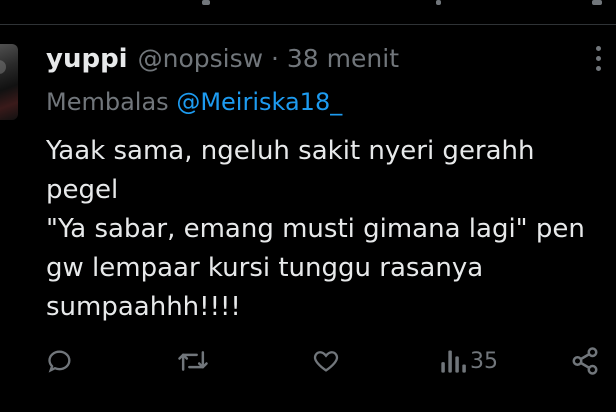 This screenshot has width=616, height=412. Describe the element at coordinates (343, 58) in the screenshot. I see `tweet-time: 38 menit` at that location.